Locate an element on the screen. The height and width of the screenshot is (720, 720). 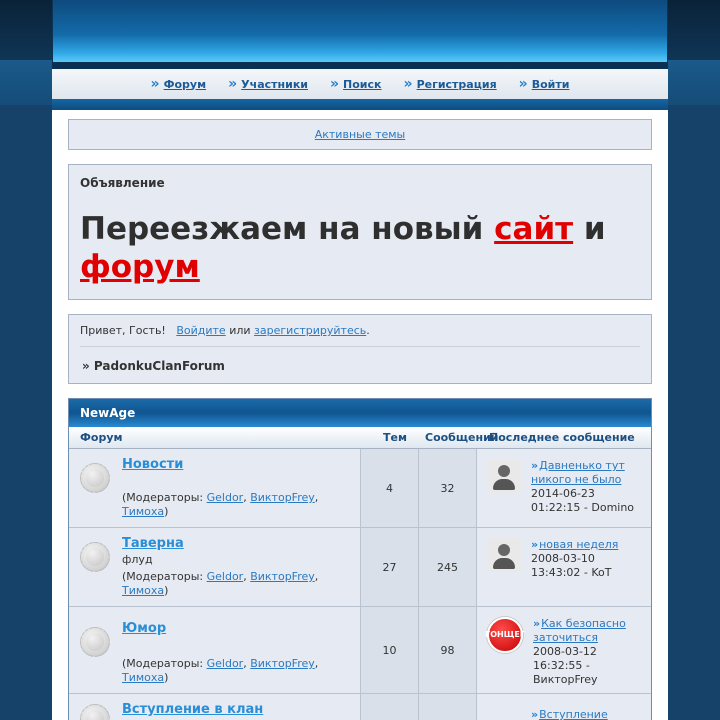
greeting-text: Привет, Гость! is located at coordinates (123, 330).